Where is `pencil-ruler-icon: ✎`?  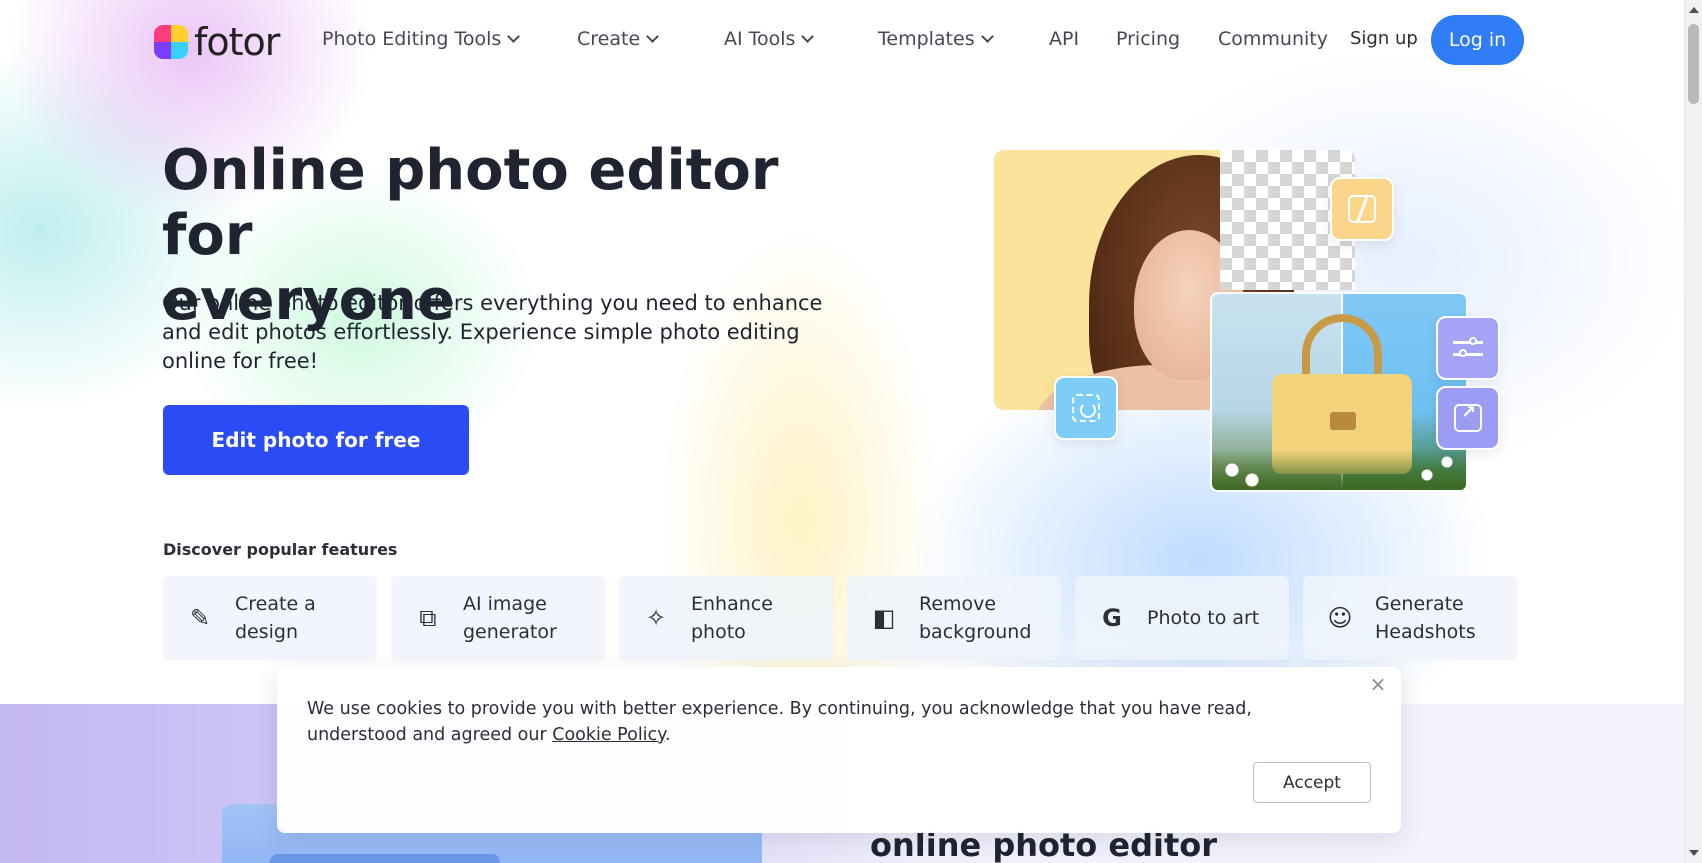 pencil-ruler-icon: ✎ is located at coordinates (200, 618).